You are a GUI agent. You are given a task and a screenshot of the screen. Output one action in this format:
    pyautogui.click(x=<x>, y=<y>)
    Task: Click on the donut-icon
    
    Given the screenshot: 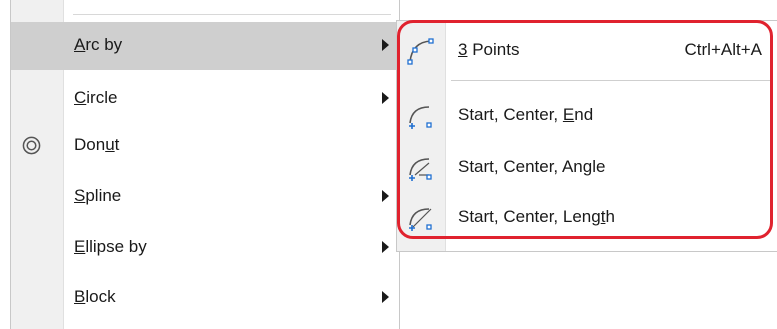 What is the action you would take?
    pyautogui.click(x=31, y=145)
    